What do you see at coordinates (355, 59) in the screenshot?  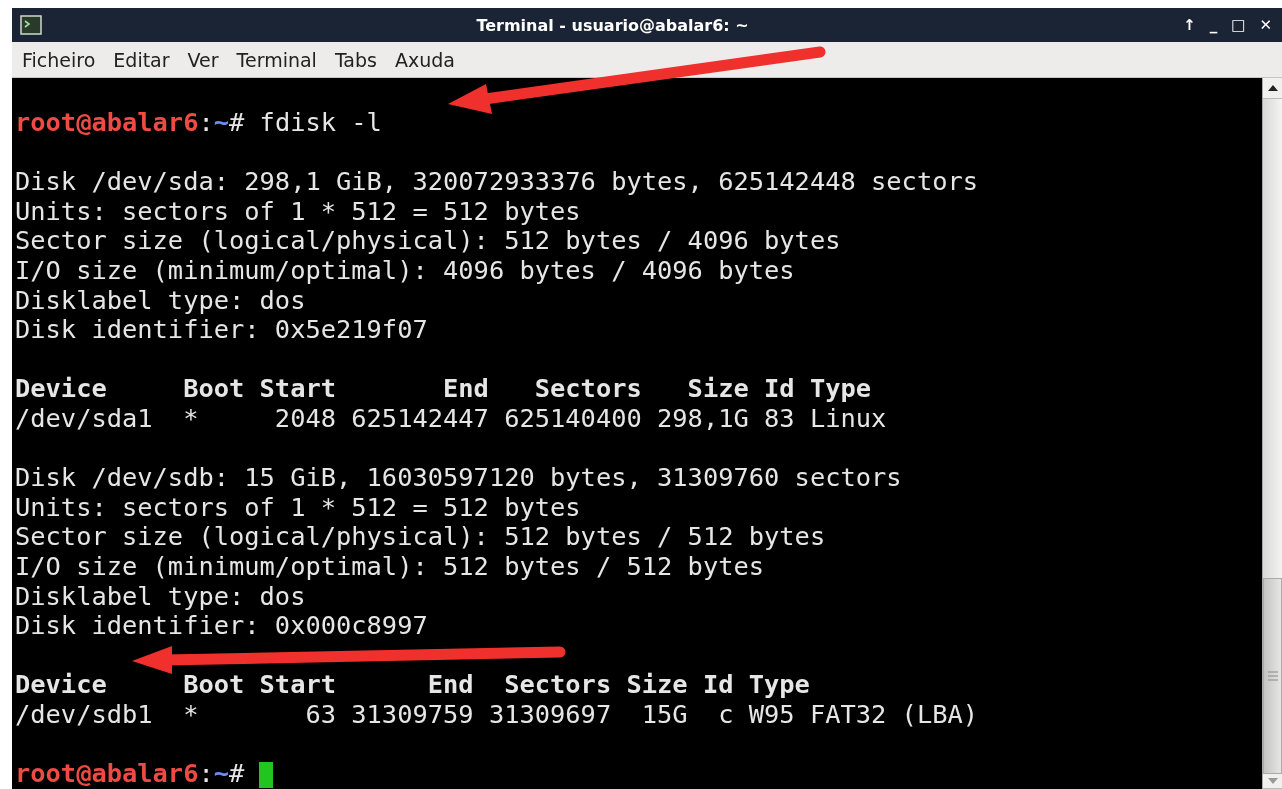 I see `menu-item: Tabs` at bounding box center [355, 59].